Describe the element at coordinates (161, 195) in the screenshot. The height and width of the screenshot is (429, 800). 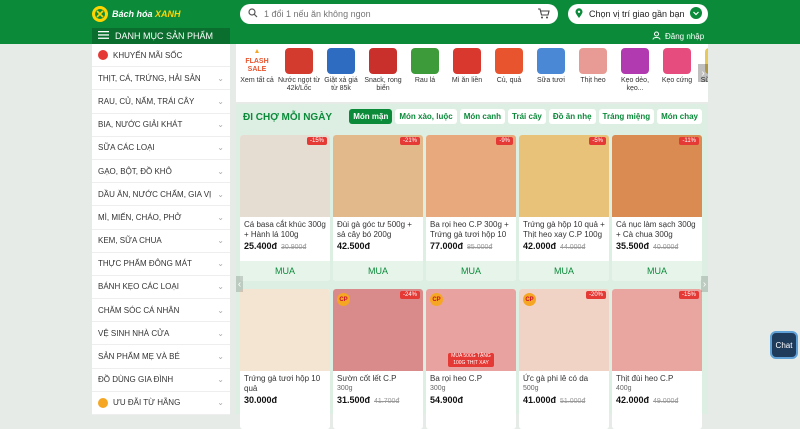
I see `sidebar-item-condiments: DẦU ĂN, NƯỚC CHẤM, GIA VỊ ⌄` at that location.